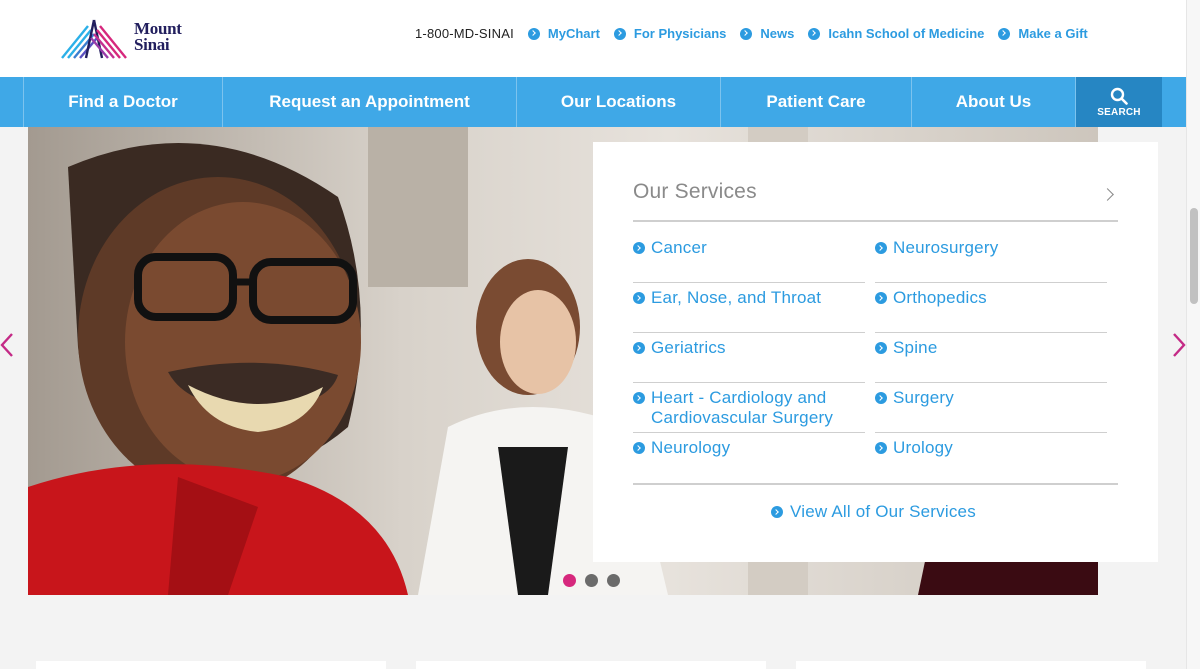  I want to click on util-link-mychart: MyChart, so click(563, 33).